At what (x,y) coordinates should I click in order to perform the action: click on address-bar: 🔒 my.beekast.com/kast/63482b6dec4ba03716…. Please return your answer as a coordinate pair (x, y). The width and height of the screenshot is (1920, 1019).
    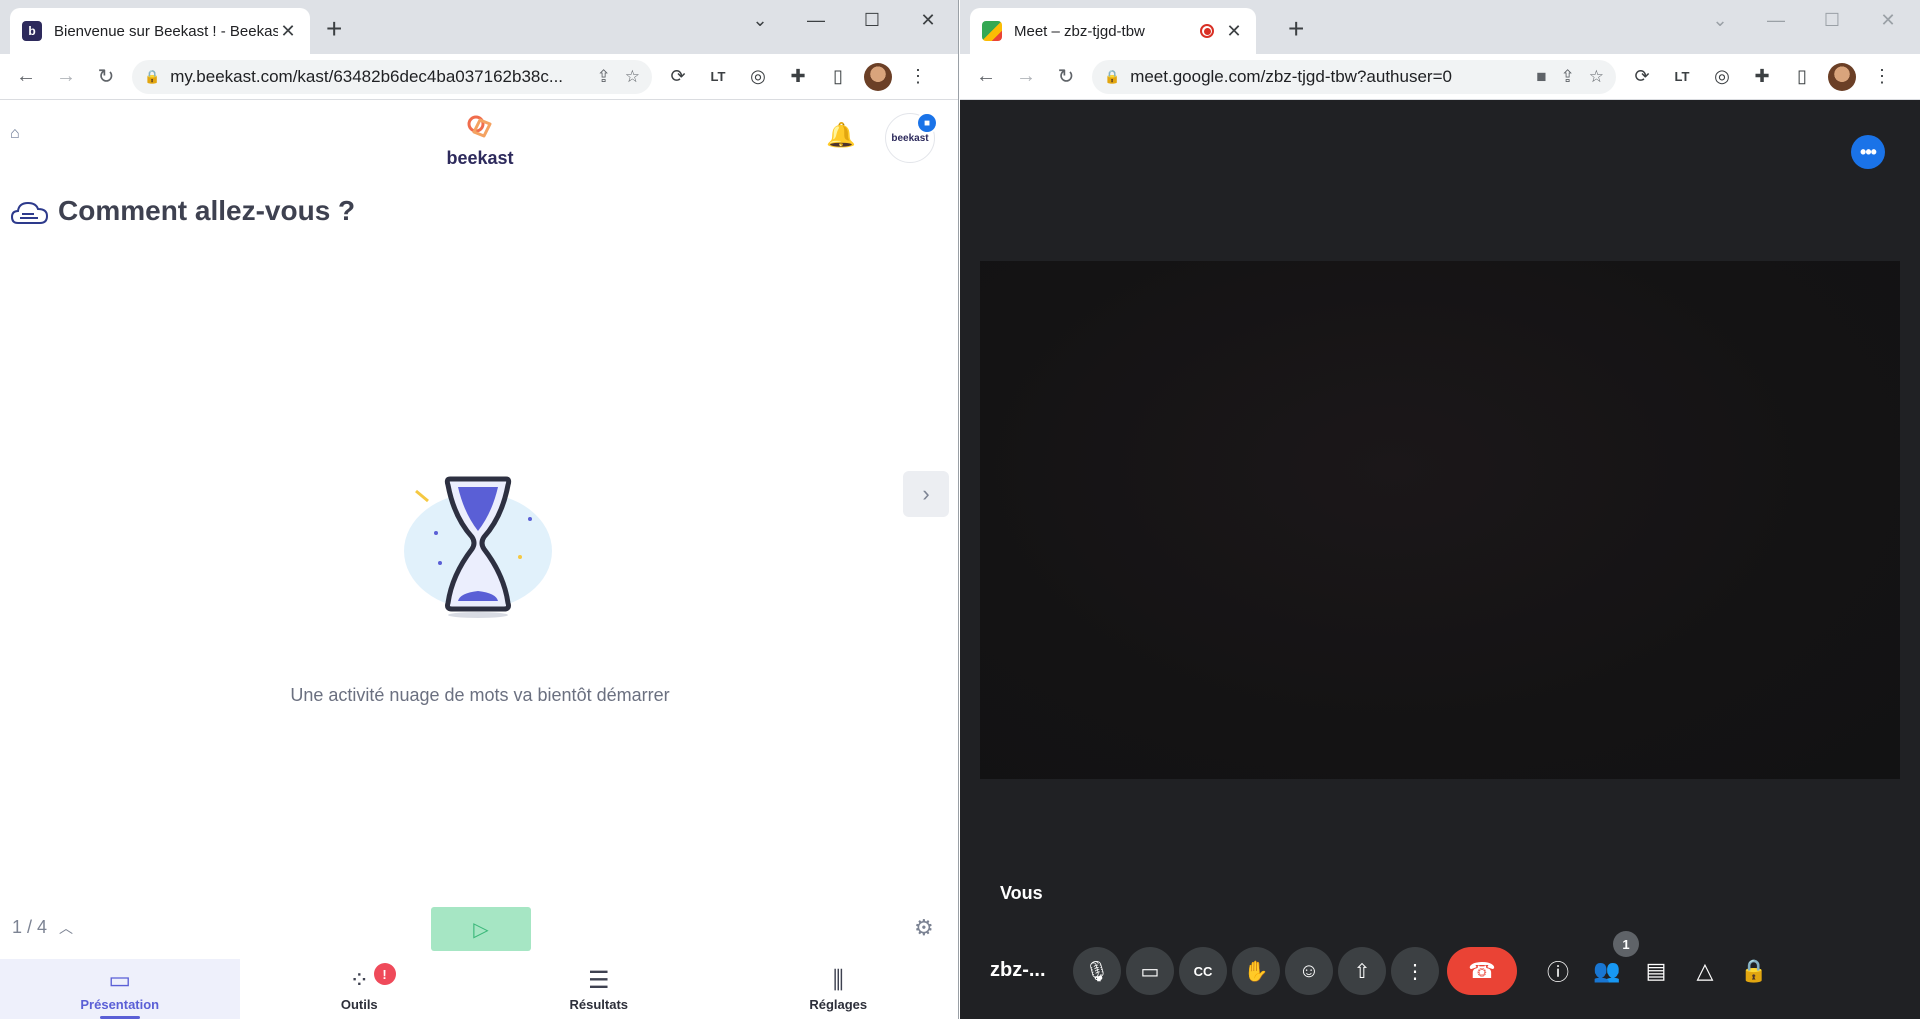
    Looking at the image, I should click on (392, 76).